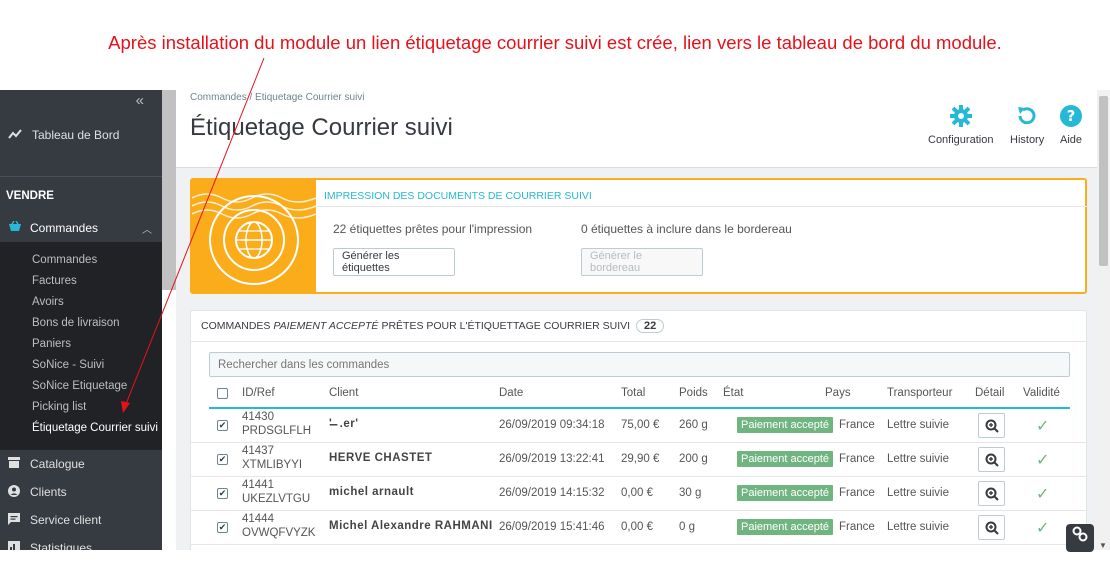 This screenshot has width=1110, height=570. What do you see at coordinates (693, 425) in the screenshot?
I see `order-weight: 260 g` at bounding box center [693, 425].